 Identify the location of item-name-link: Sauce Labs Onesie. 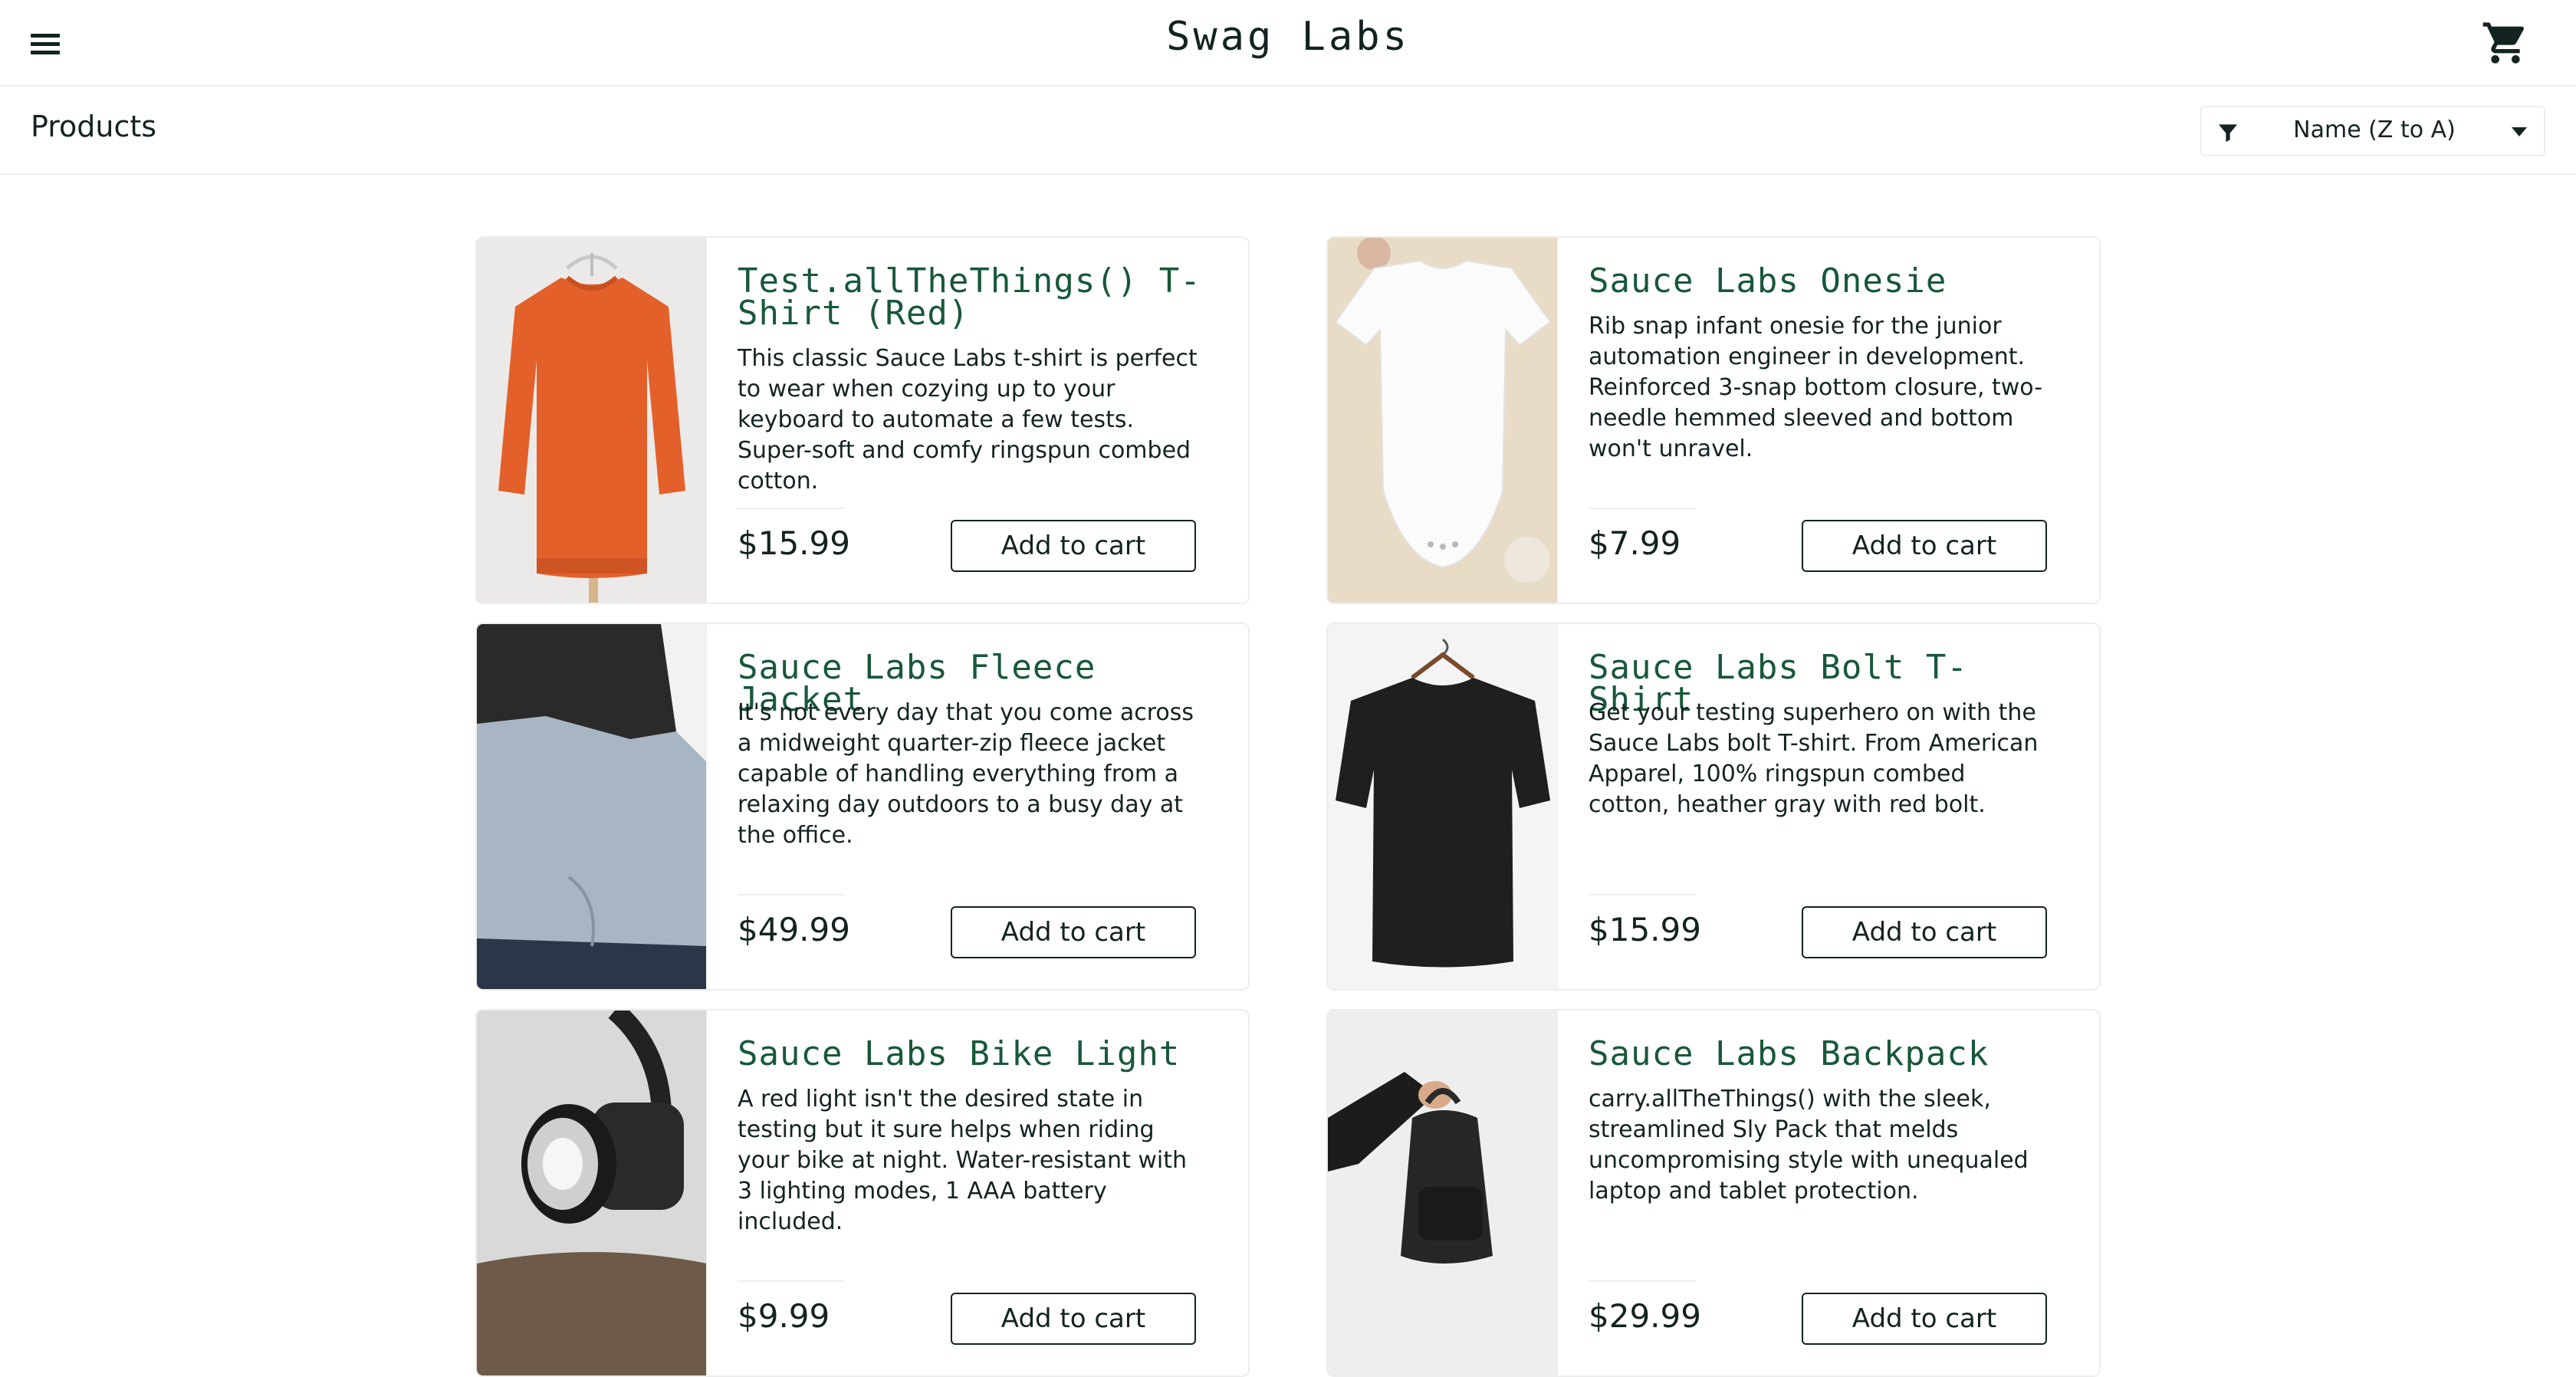
(1826, 281).